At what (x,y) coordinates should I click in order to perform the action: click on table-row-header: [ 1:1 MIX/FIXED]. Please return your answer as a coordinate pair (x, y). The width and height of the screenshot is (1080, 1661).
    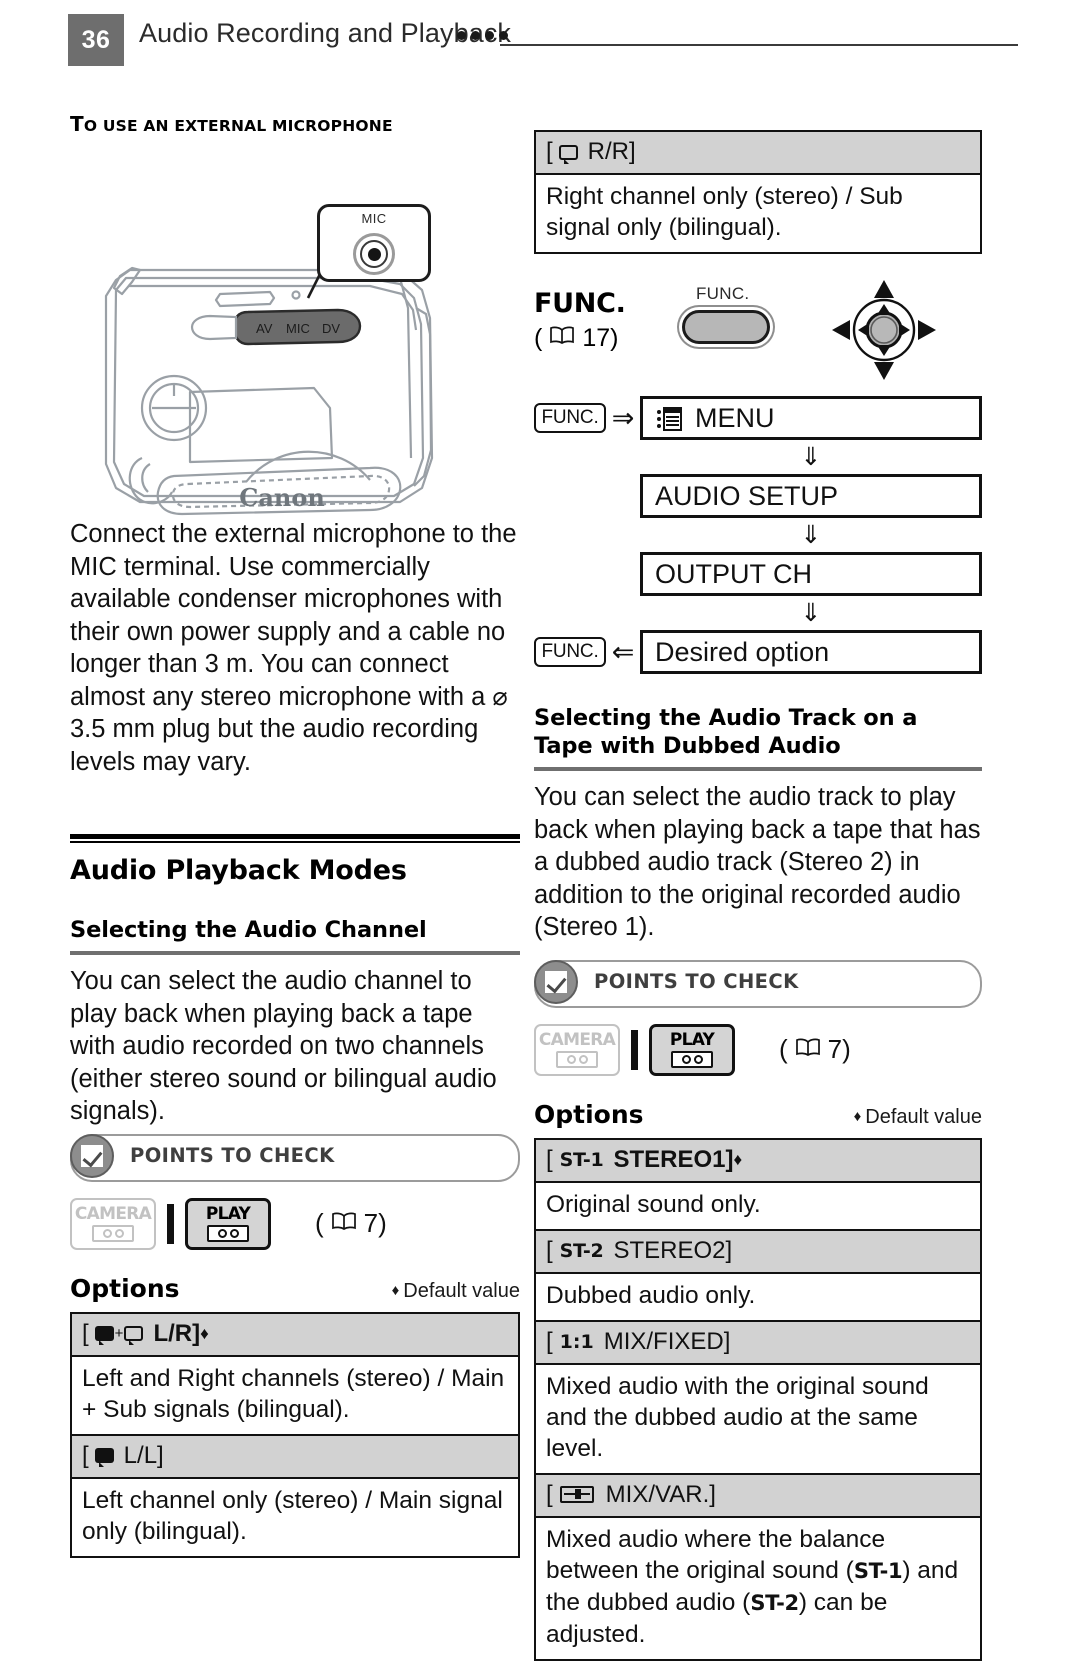
    Looking at the image, I should click on (758, 1342).